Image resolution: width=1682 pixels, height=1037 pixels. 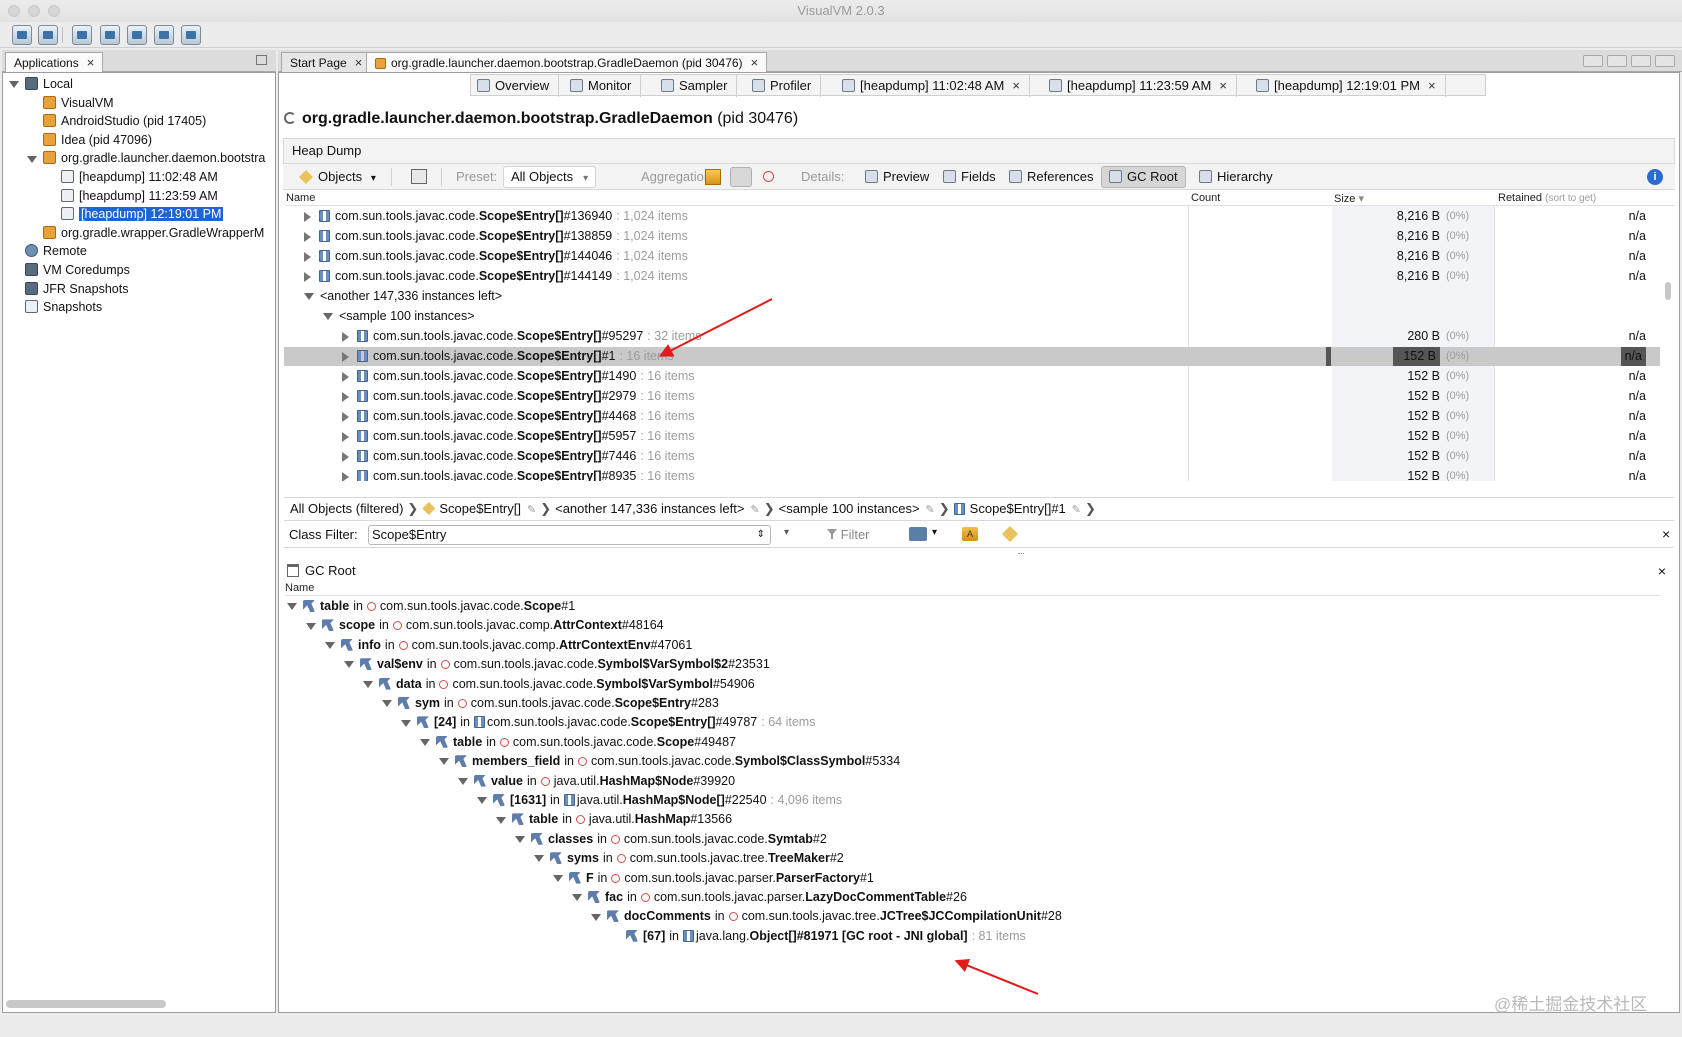 What do you see at coordinates (54, 62) in the screenshot?
I see `tab-applications: Applications ×` at bounding box center [54, 62].